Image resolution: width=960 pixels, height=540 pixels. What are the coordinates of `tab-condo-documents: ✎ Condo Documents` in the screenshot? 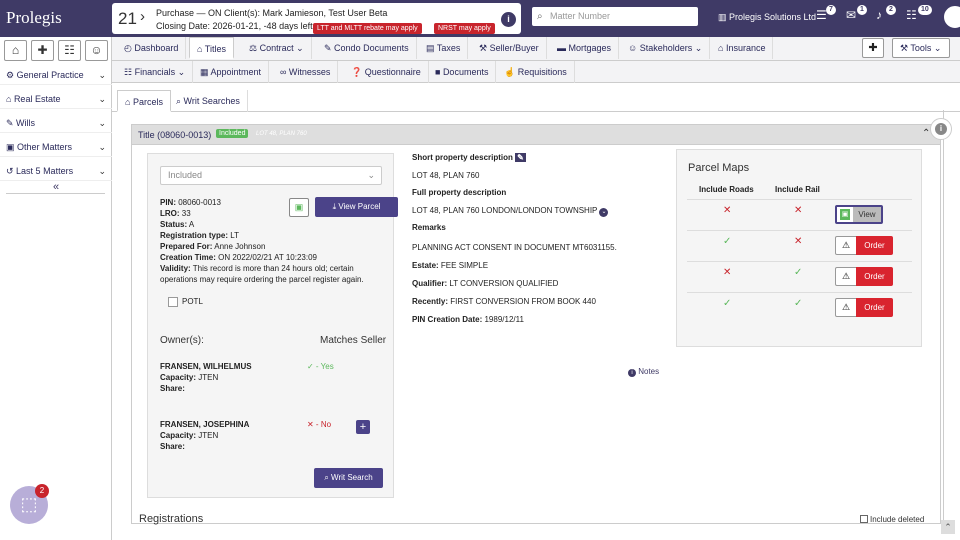 It's located at (367, 48).